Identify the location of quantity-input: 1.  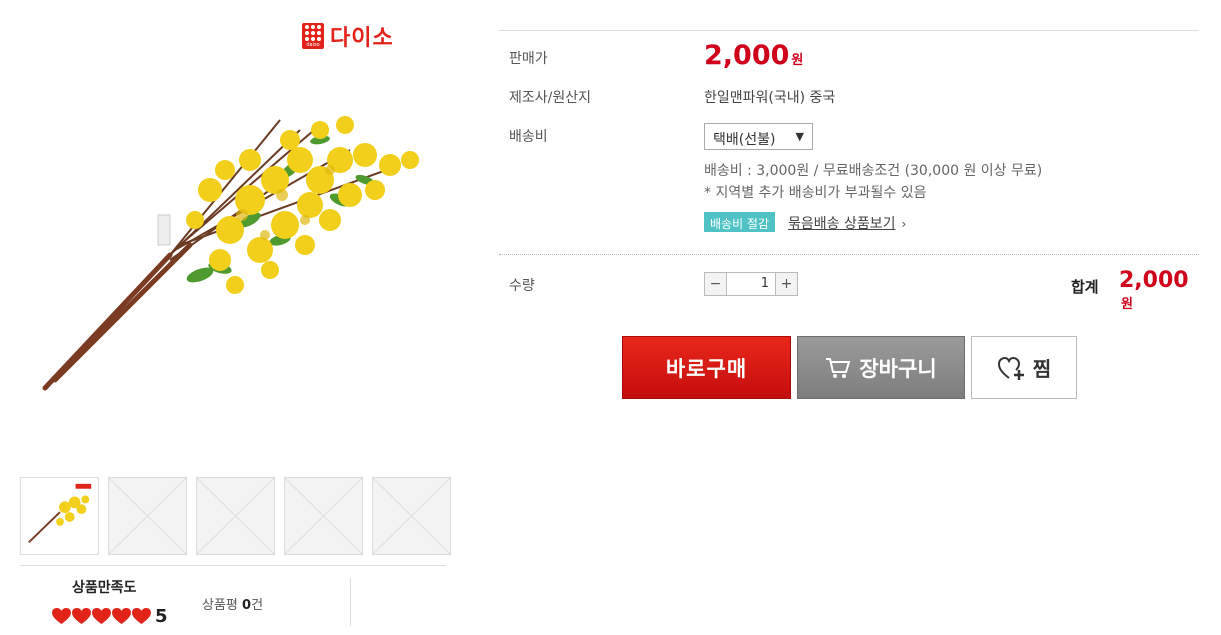
(751, 284).